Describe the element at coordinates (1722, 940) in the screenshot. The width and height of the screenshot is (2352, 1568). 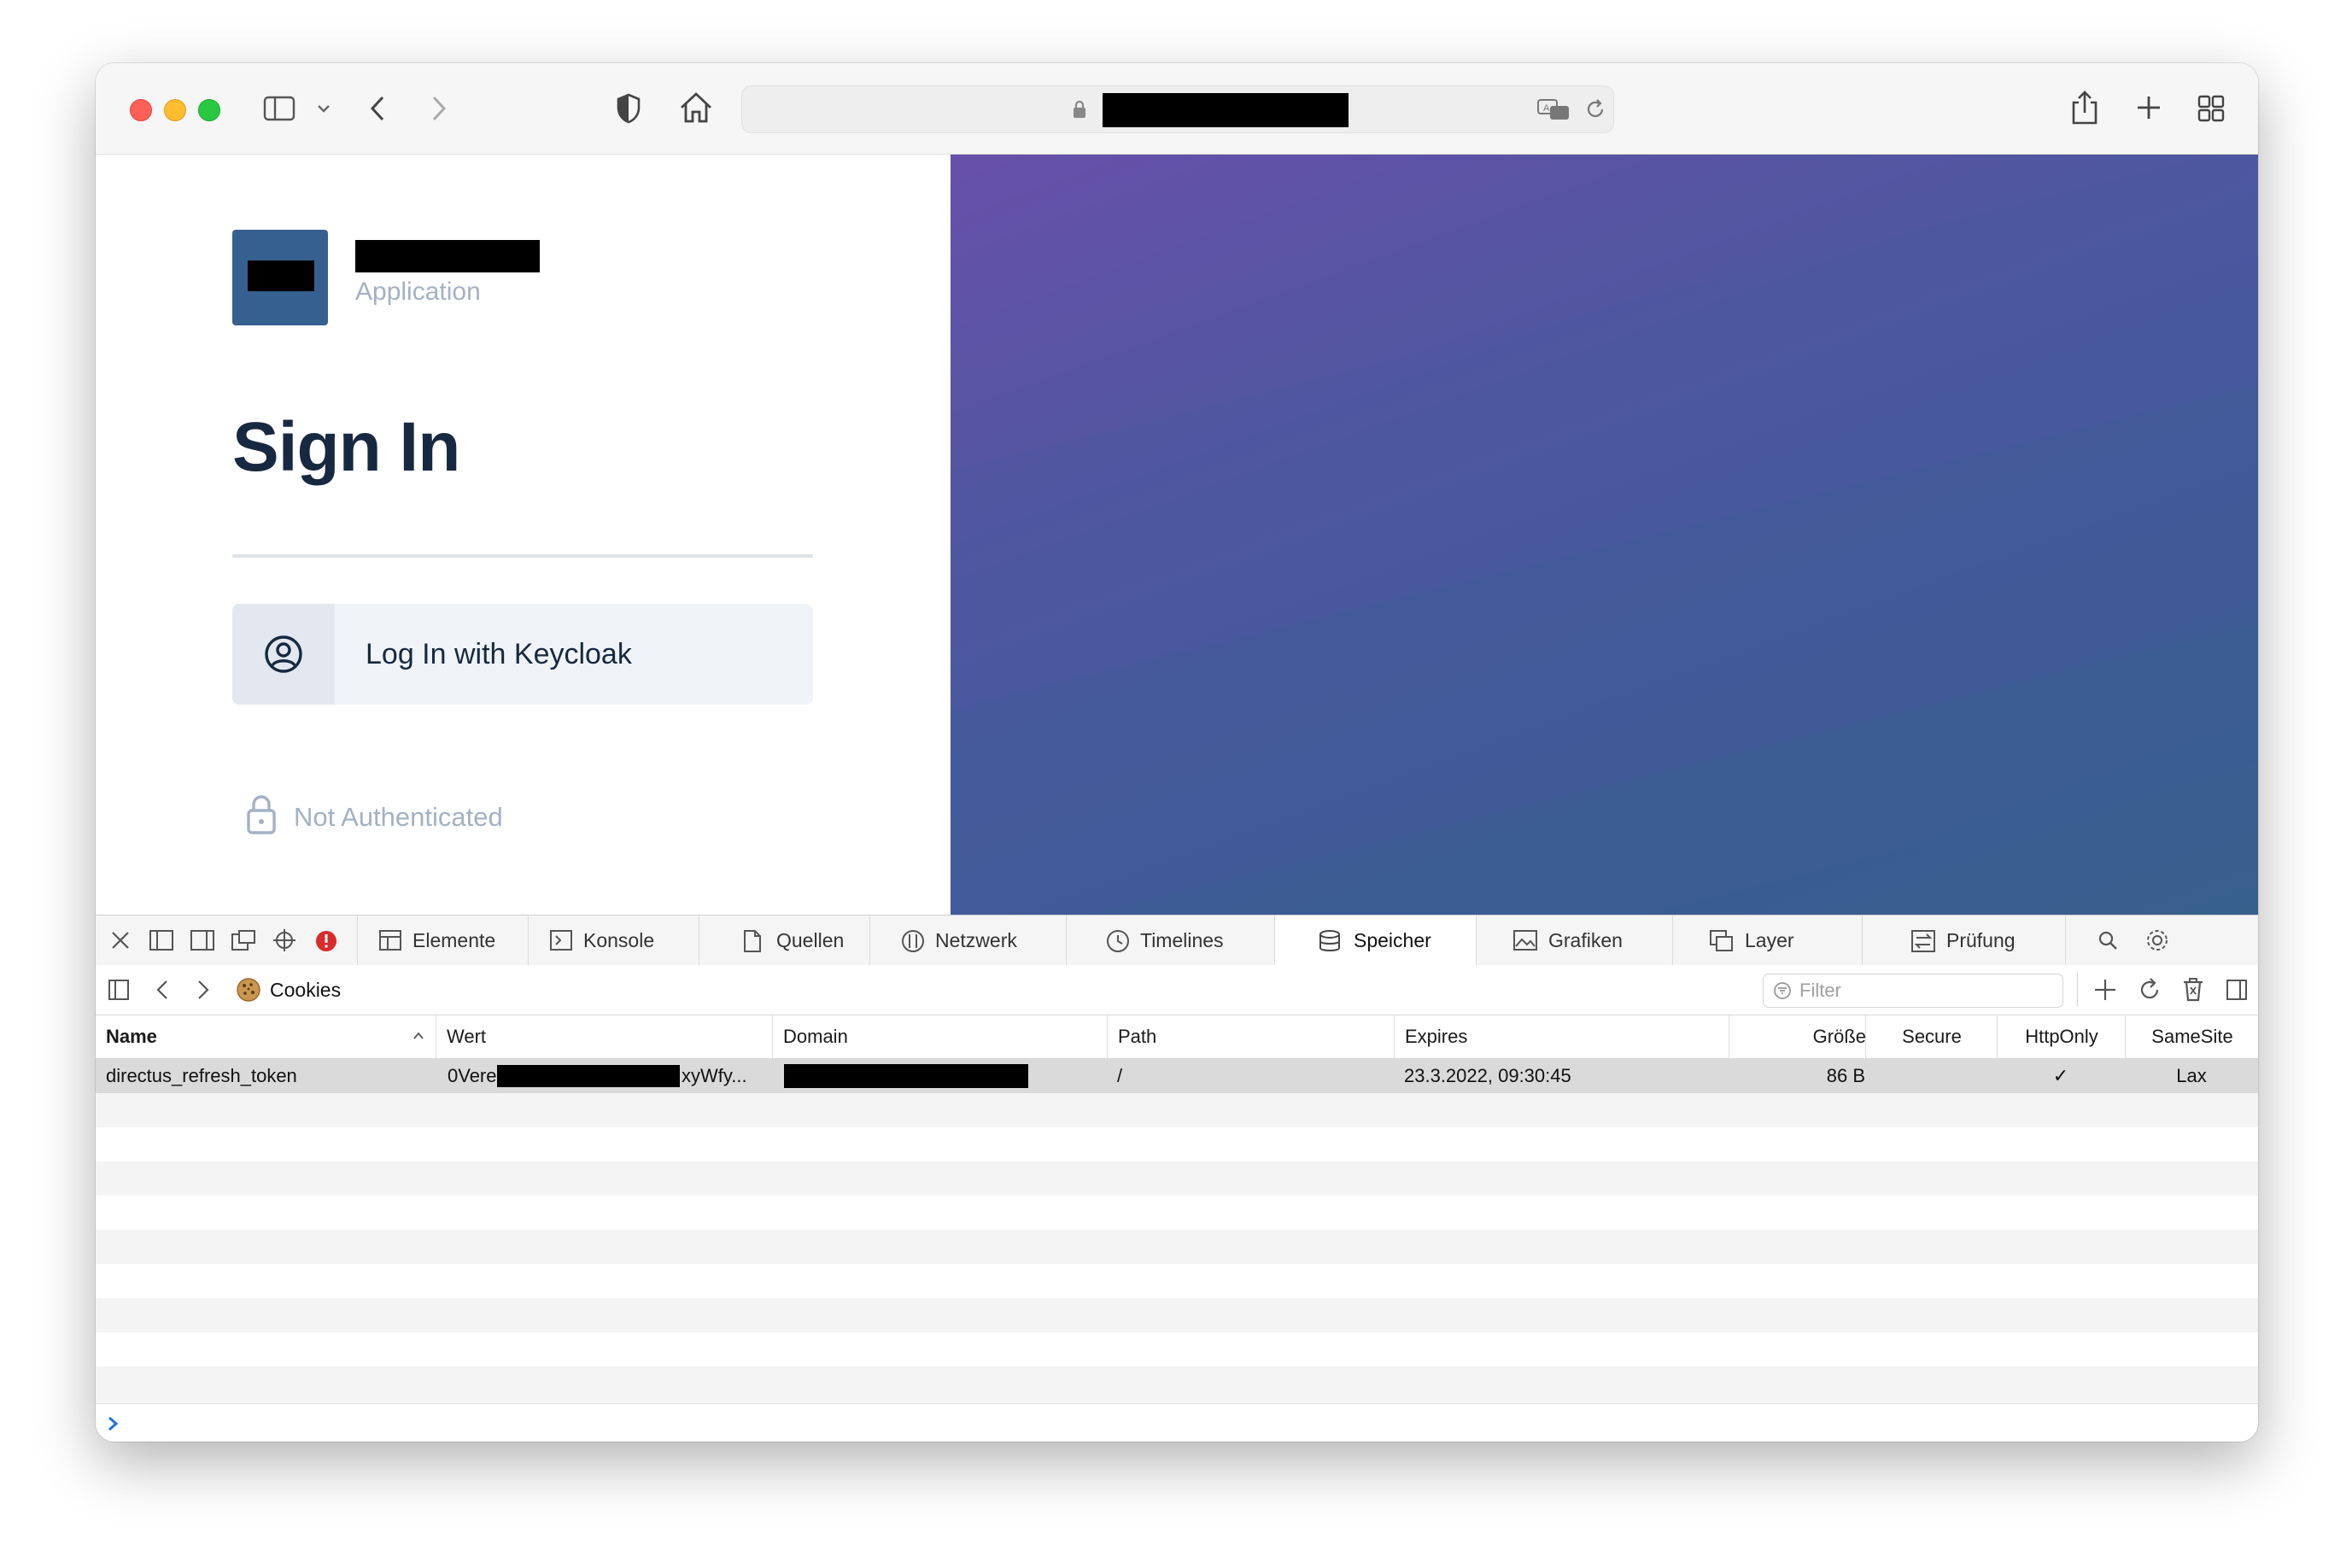
I see `layers-icon` at that location.